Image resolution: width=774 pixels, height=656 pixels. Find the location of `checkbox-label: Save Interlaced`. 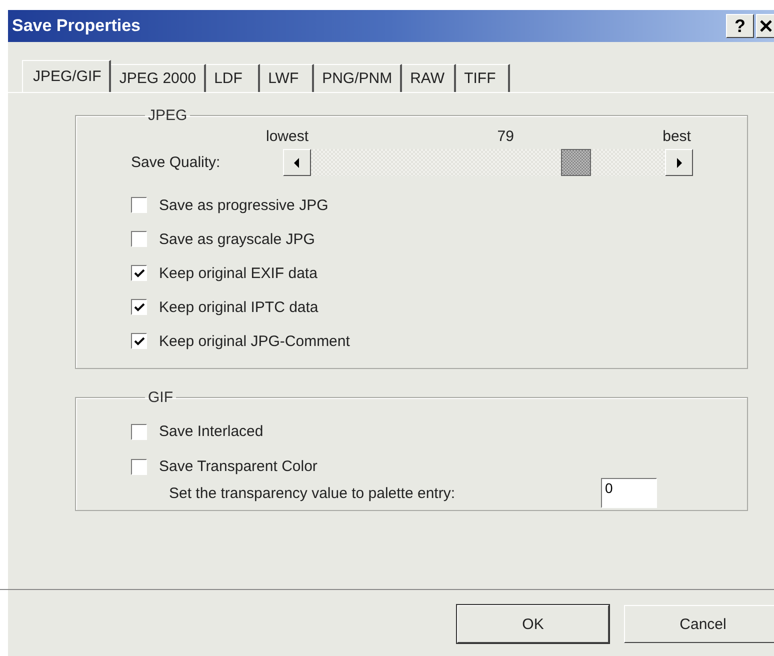

checkbox-label: Save Interlaced is located at coordinates (211, 431).